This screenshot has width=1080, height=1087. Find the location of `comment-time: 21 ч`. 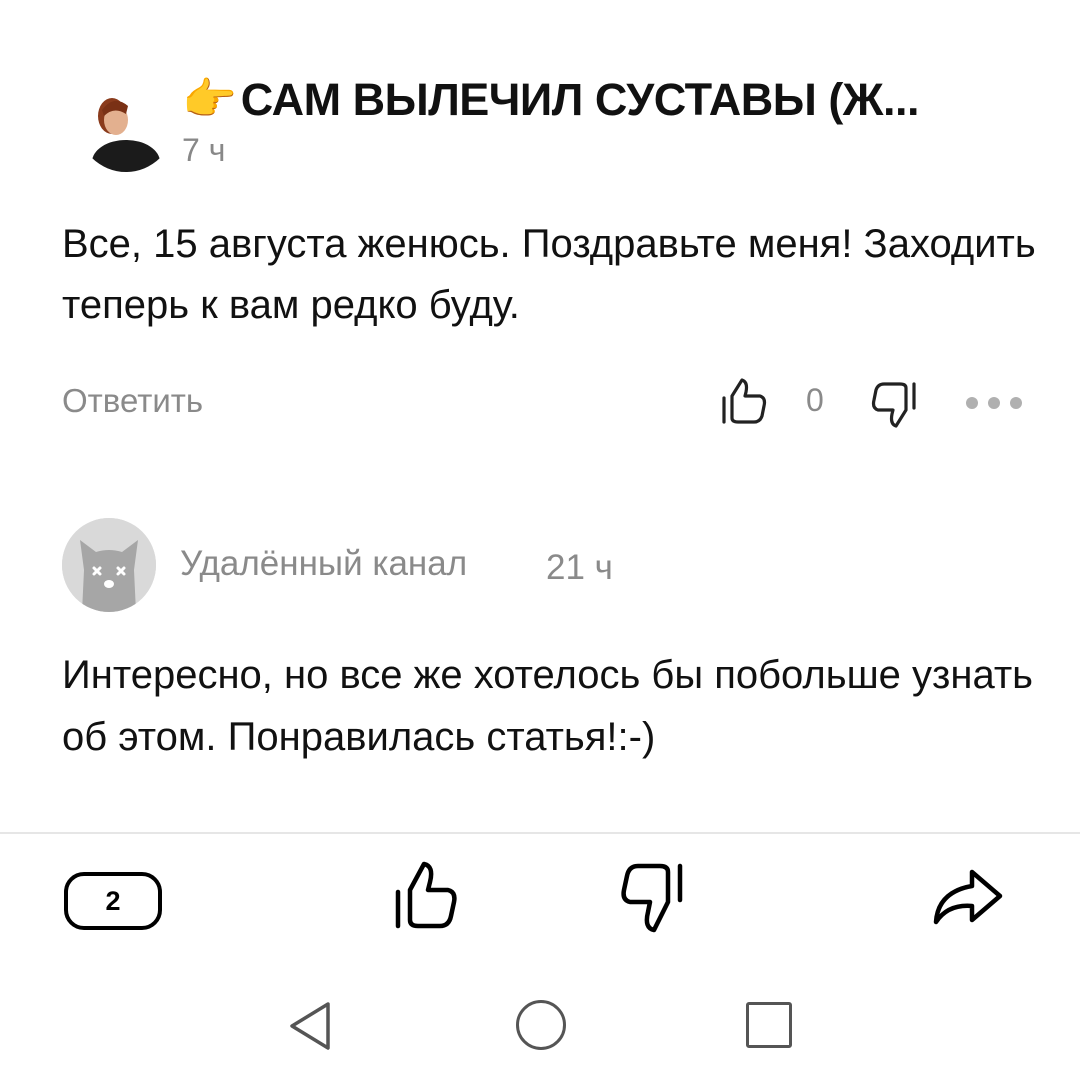

comment-time: 21 ч is located at coordinates (579, 567).